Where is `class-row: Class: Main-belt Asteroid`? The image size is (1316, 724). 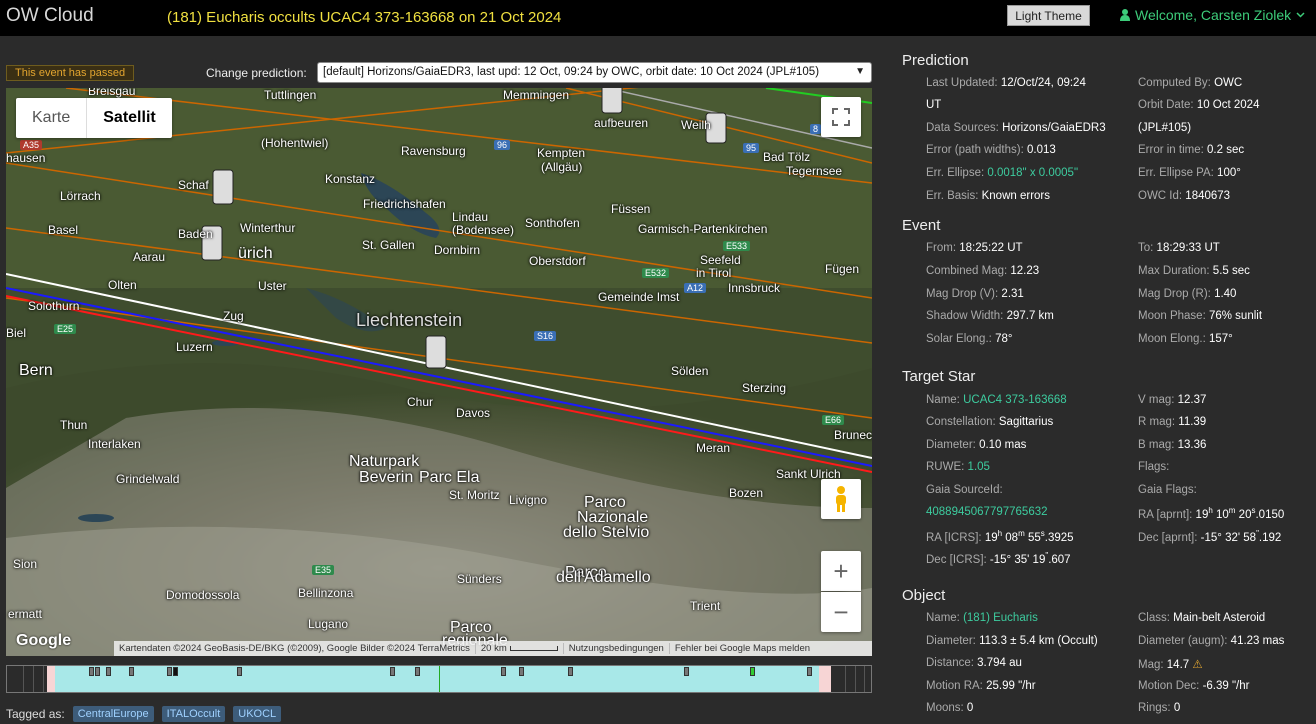 class-row: Class: Main-belt Asteroid is located at coordinates (1202, 618).